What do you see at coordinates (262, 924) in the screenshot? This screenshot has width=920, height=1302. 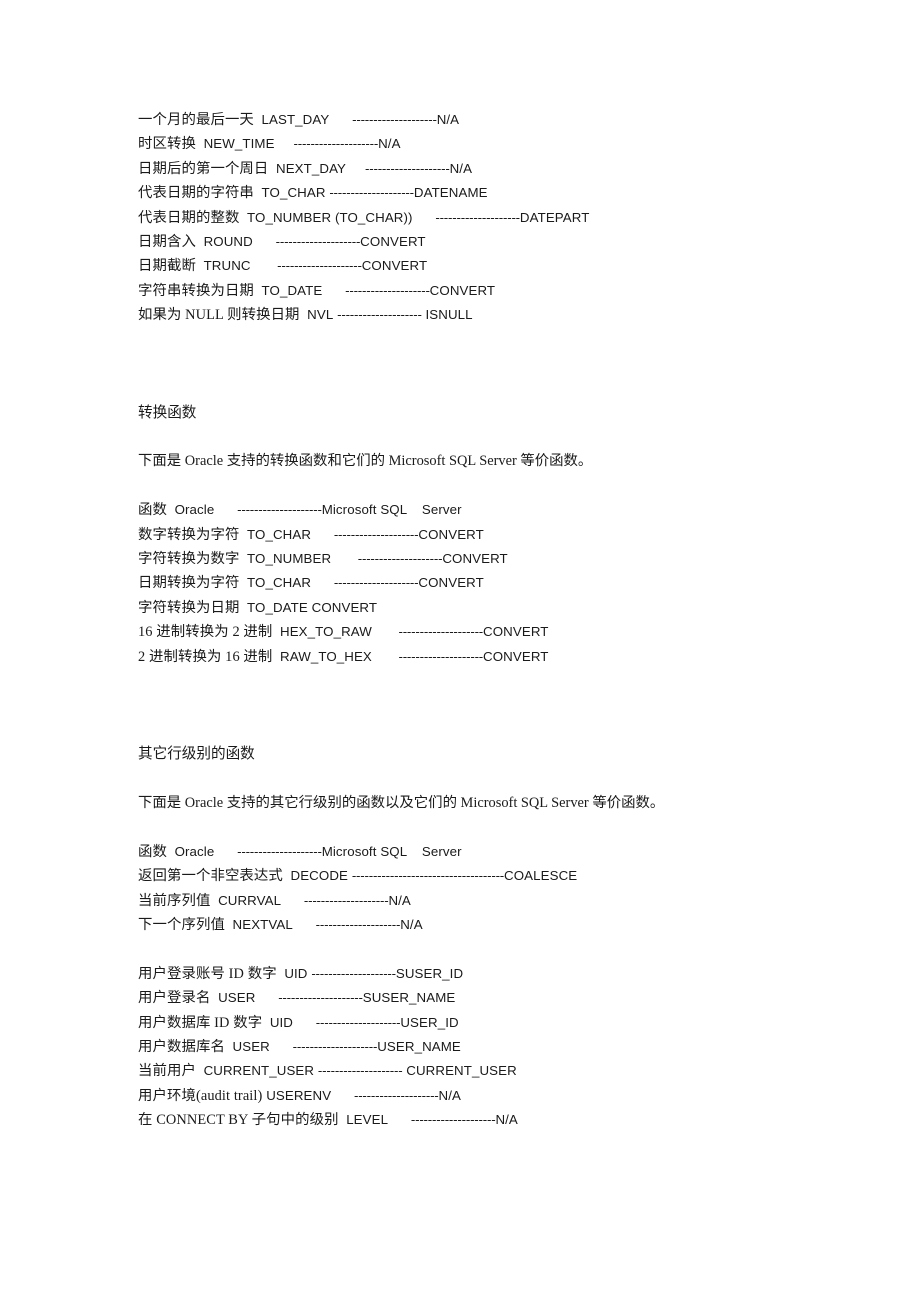 I see `row-oracle: NEXTVAL` at bounding box center [262, 924].